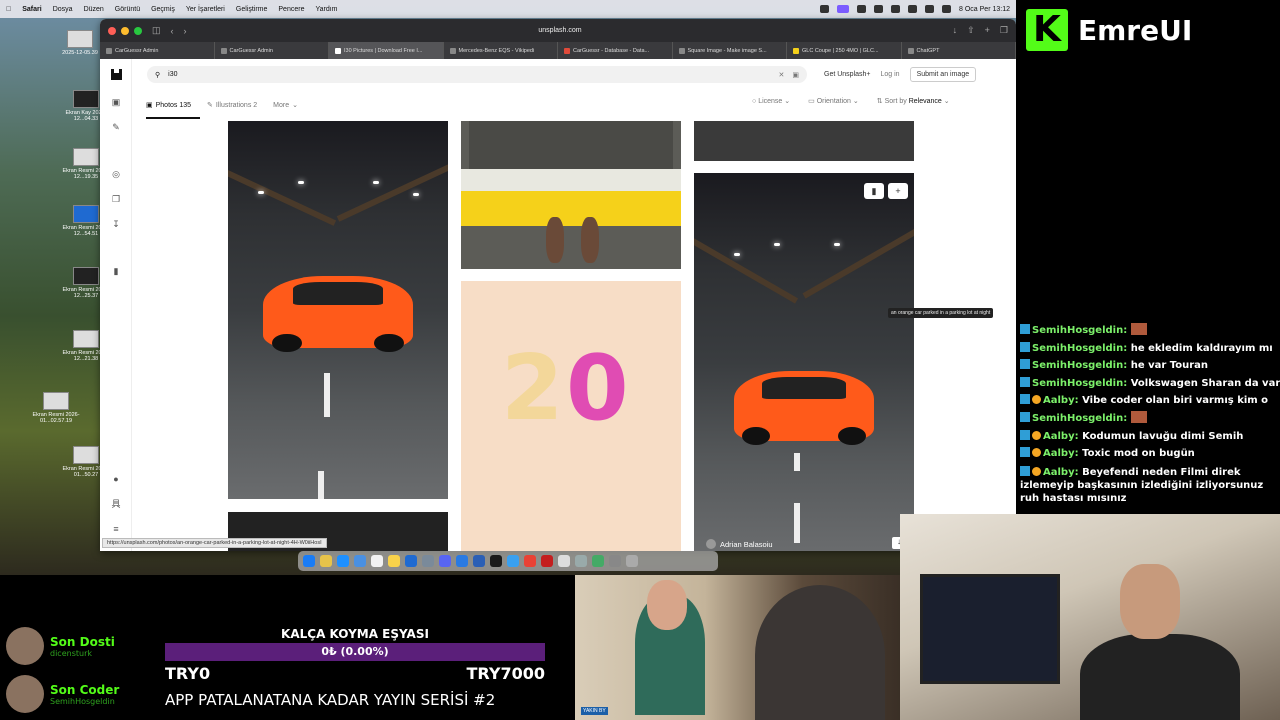  What do you see at coordinates (326, 9) in the screenshot?
I see `menu-help: Yardım` at bounding box center [326, 9].